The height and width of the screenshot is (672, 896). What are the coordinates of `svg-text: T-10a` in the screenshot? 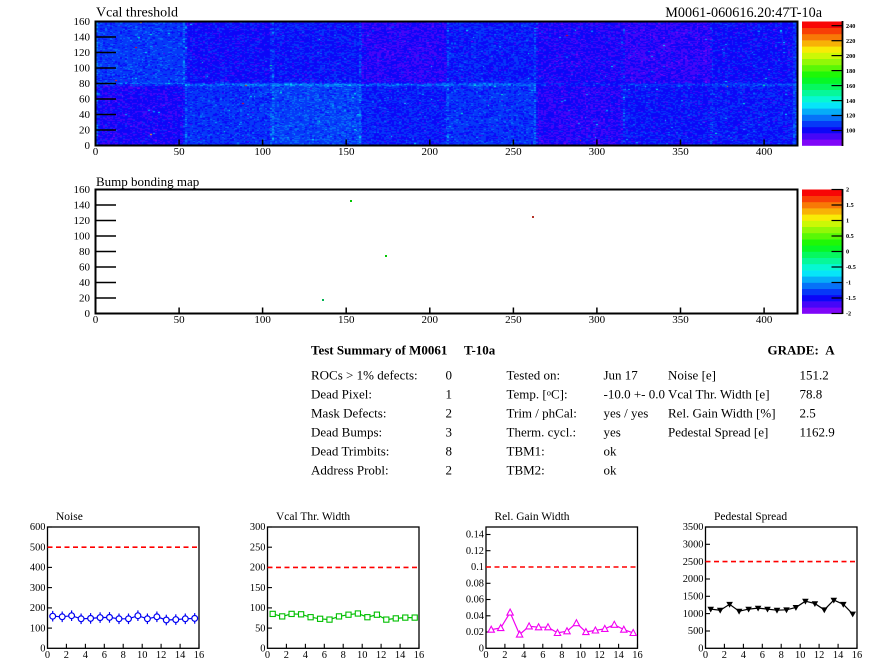 It's located at (480, 349).